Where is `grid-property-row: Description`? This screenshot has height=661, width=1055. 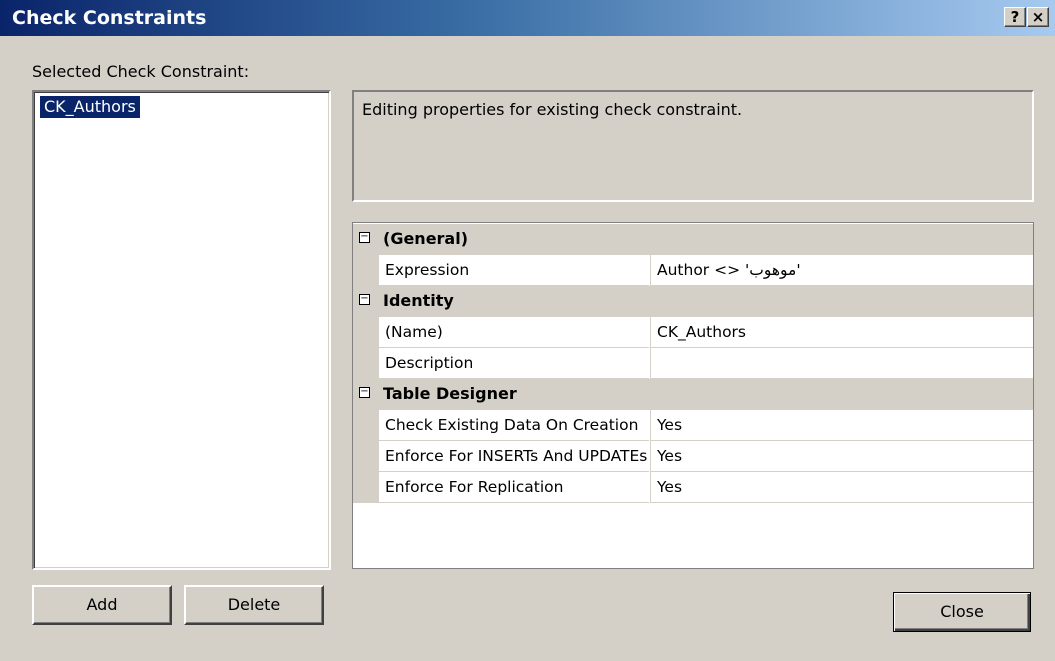 grid-property-row: Description is located at coordinates (693, 363).